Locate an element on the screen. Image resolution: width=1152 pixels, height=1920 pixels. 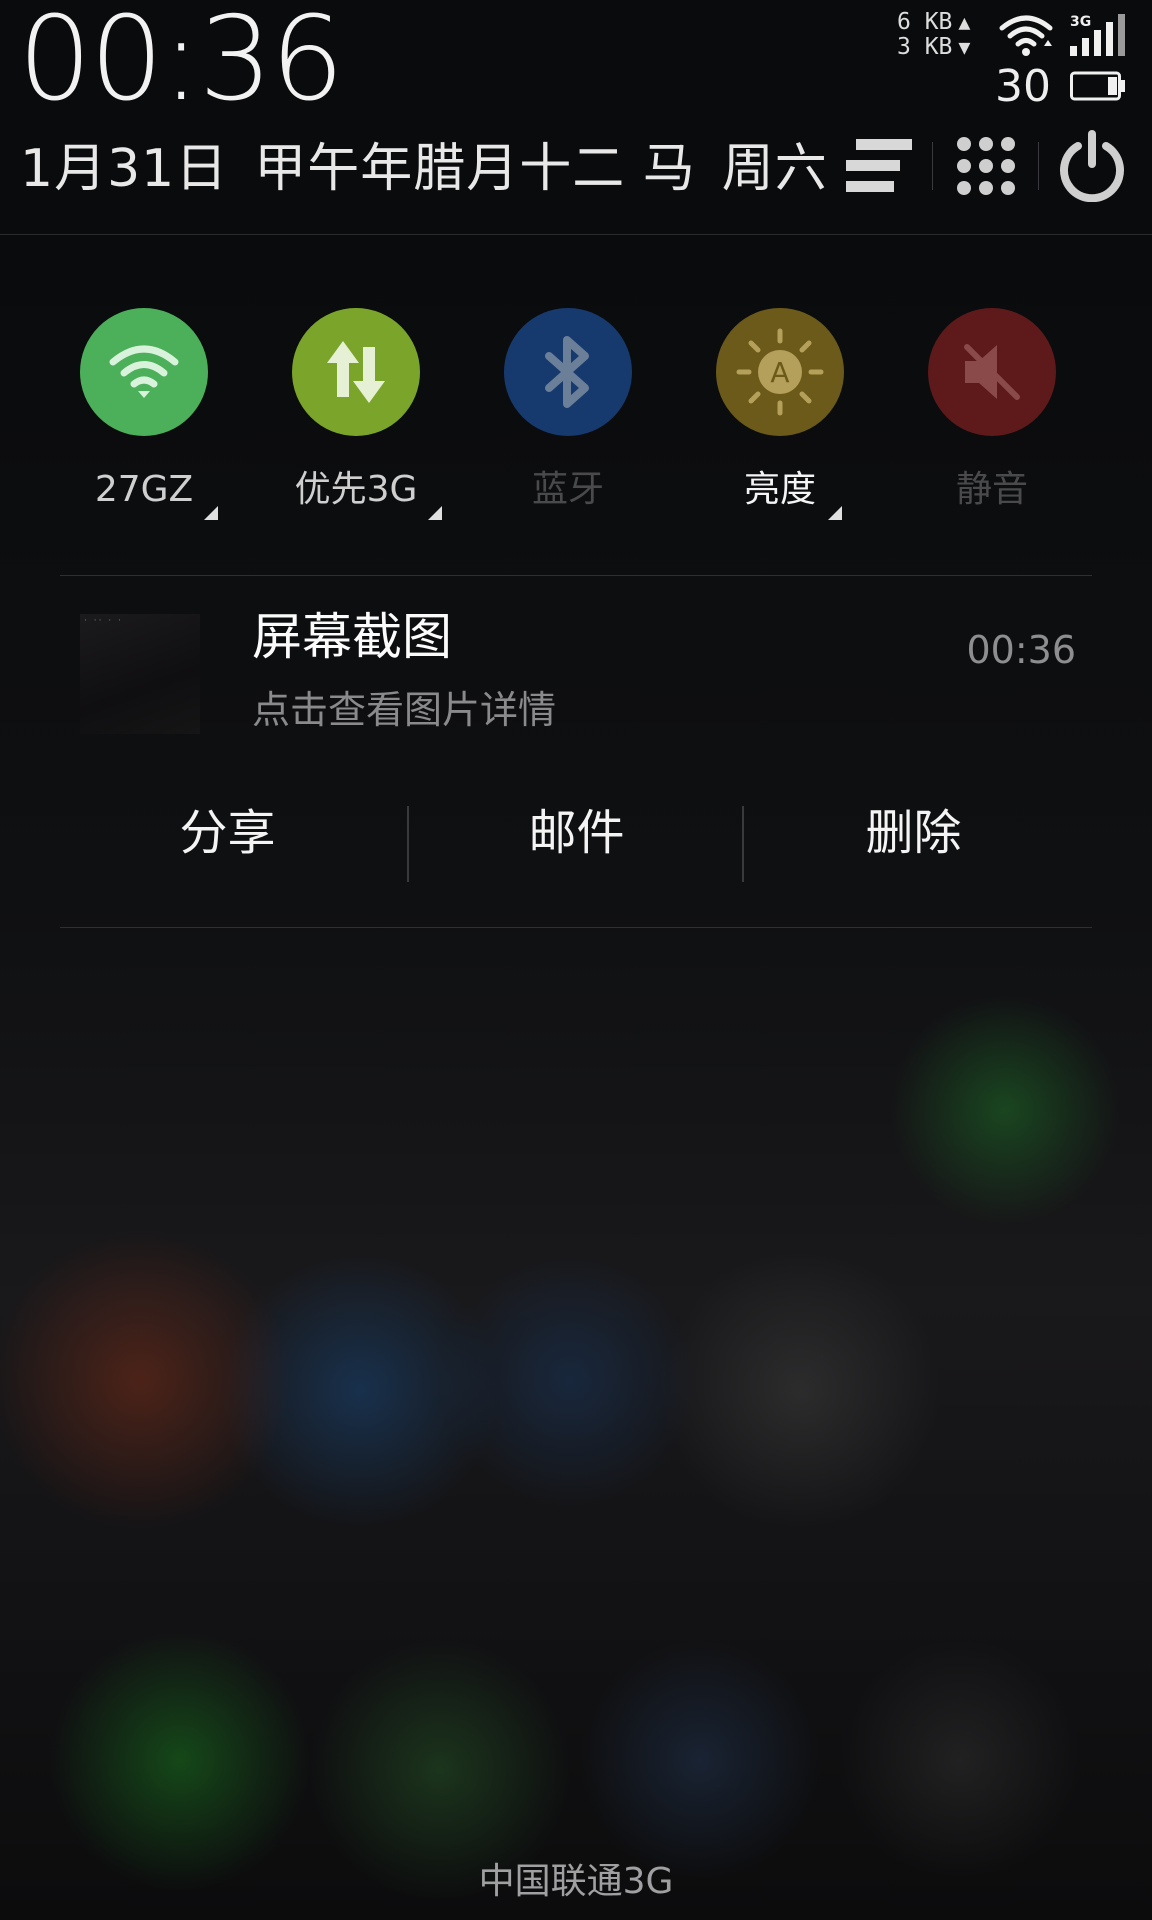
screenshot-thumbnail: · ·· · · is located at coordinates (140, 674).